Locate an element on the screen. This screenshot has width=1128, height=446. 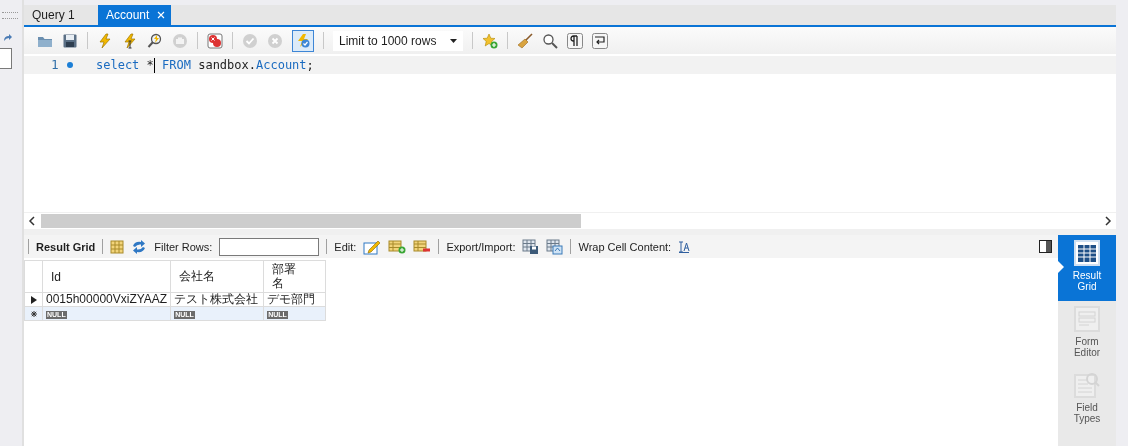
wrap-cell-content-label: Wrap Cell Content: is located at coordinates (625, 246).